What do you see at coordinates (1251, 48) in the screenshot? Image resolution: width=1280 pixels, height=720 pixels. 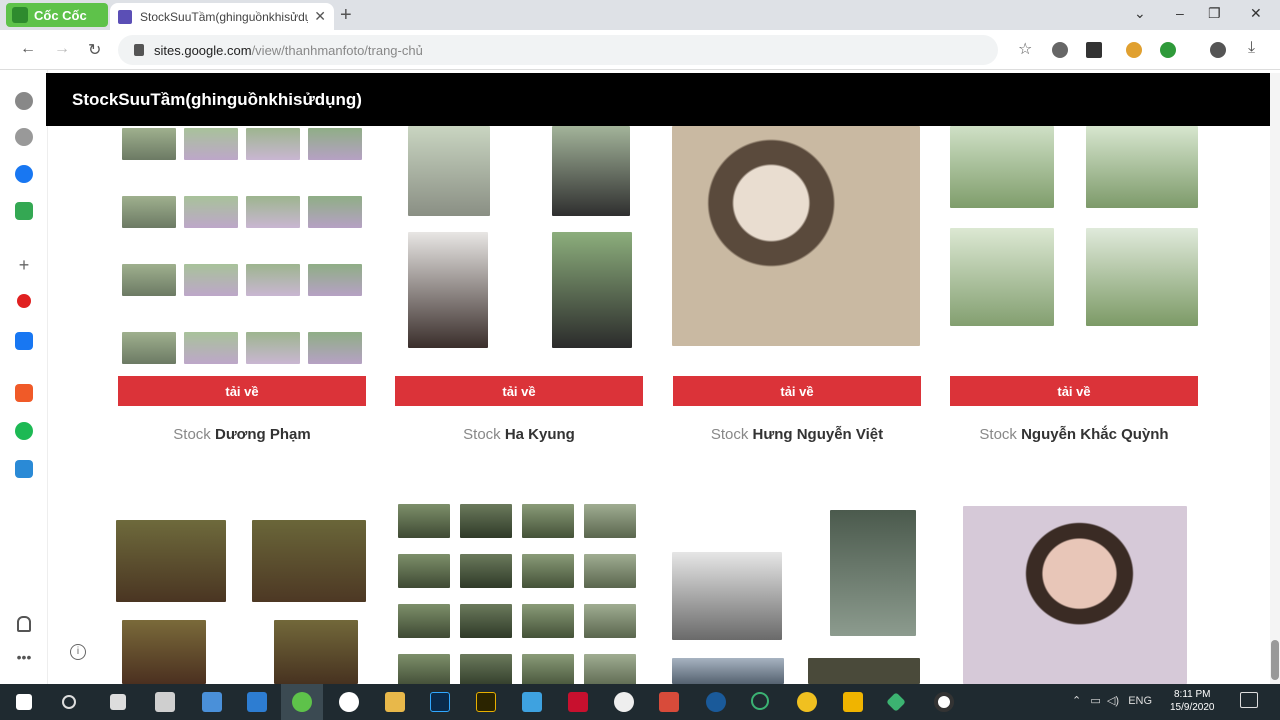 I see `downloads-icon: ⤓` at bounding box center [1251, 48].